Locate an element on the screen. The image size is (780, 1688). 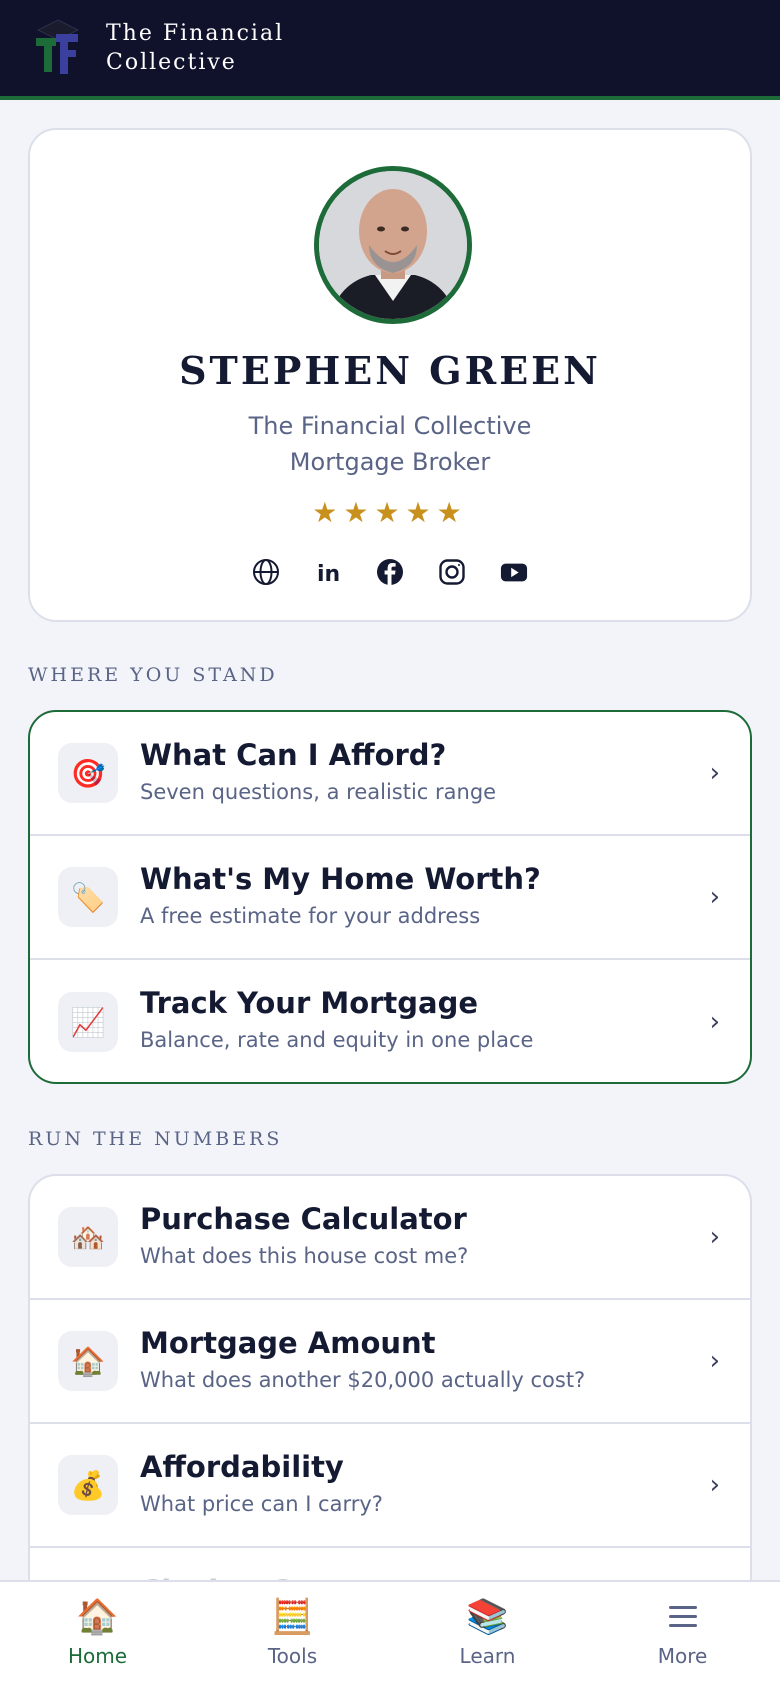
list-item-desc: What price can I carry? is located at coordinates (261, 1504).